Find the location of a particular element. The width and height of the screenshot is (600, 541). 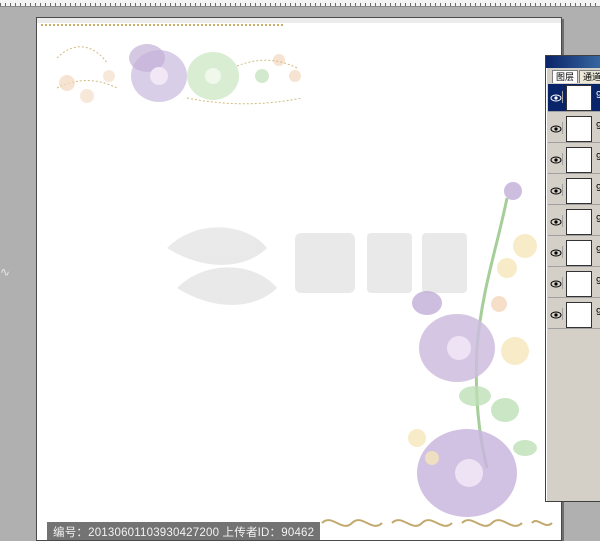

bottom-gold-scroll is located at coordinates (437, 523).